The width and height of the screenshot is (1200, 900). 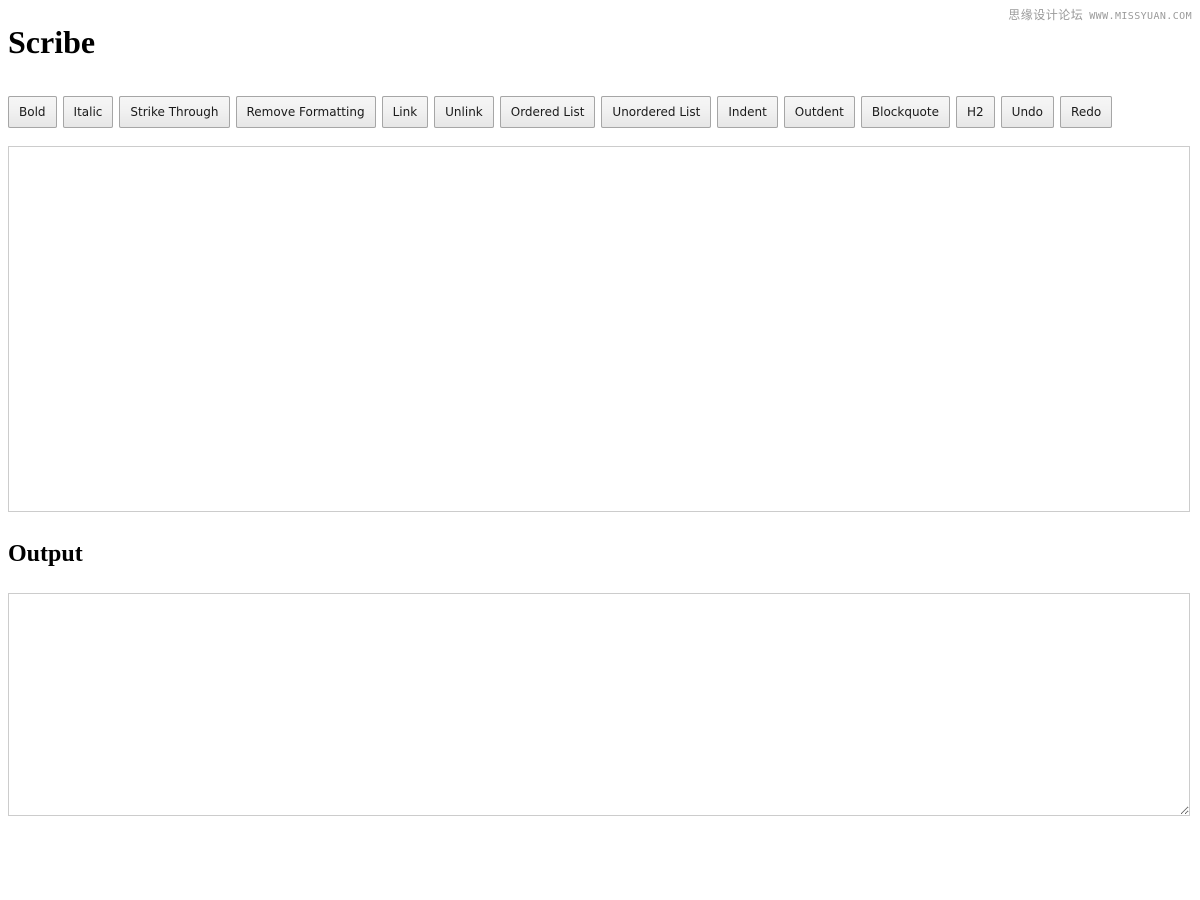 What do you see at coordinates (405, 112) in the screenshot?
I see `toolbar-button-link: Link` at bounding box center [405, 112].